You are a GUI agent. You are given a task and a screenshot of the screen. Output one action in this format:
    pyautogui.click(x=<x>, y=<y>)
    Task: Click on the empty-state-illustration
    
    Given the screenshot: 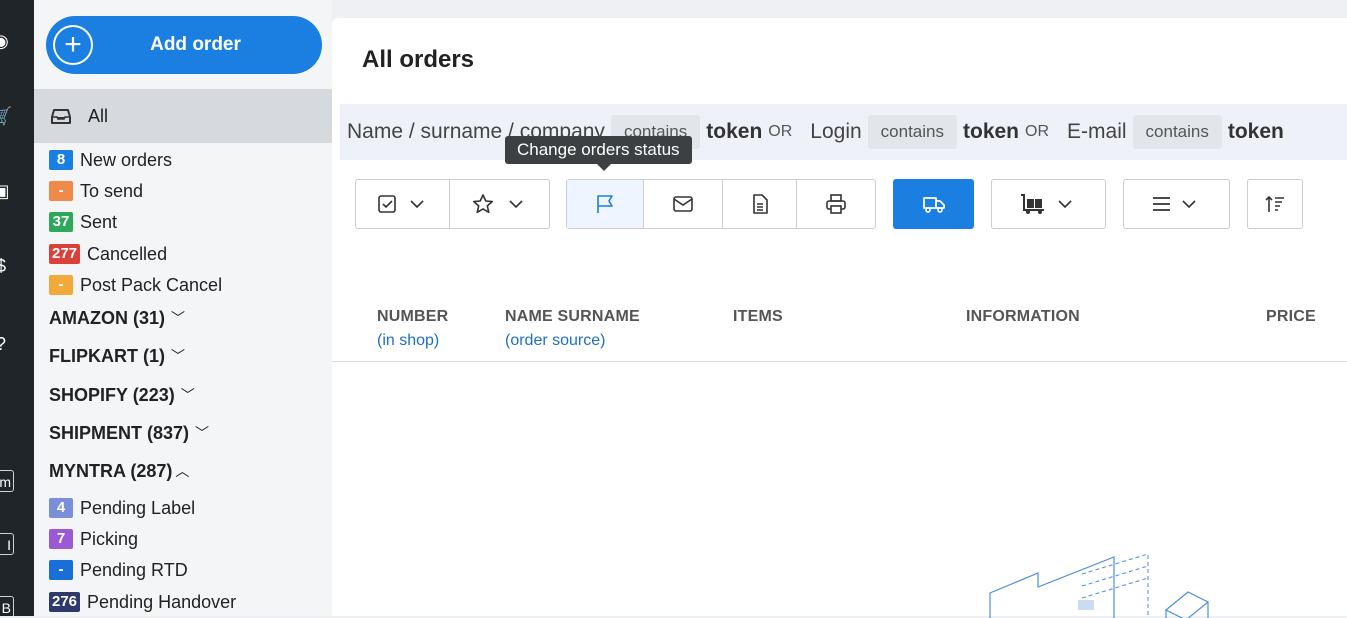 What is the action you would take?
    pyautogui.click(x=1099, y=585)
    